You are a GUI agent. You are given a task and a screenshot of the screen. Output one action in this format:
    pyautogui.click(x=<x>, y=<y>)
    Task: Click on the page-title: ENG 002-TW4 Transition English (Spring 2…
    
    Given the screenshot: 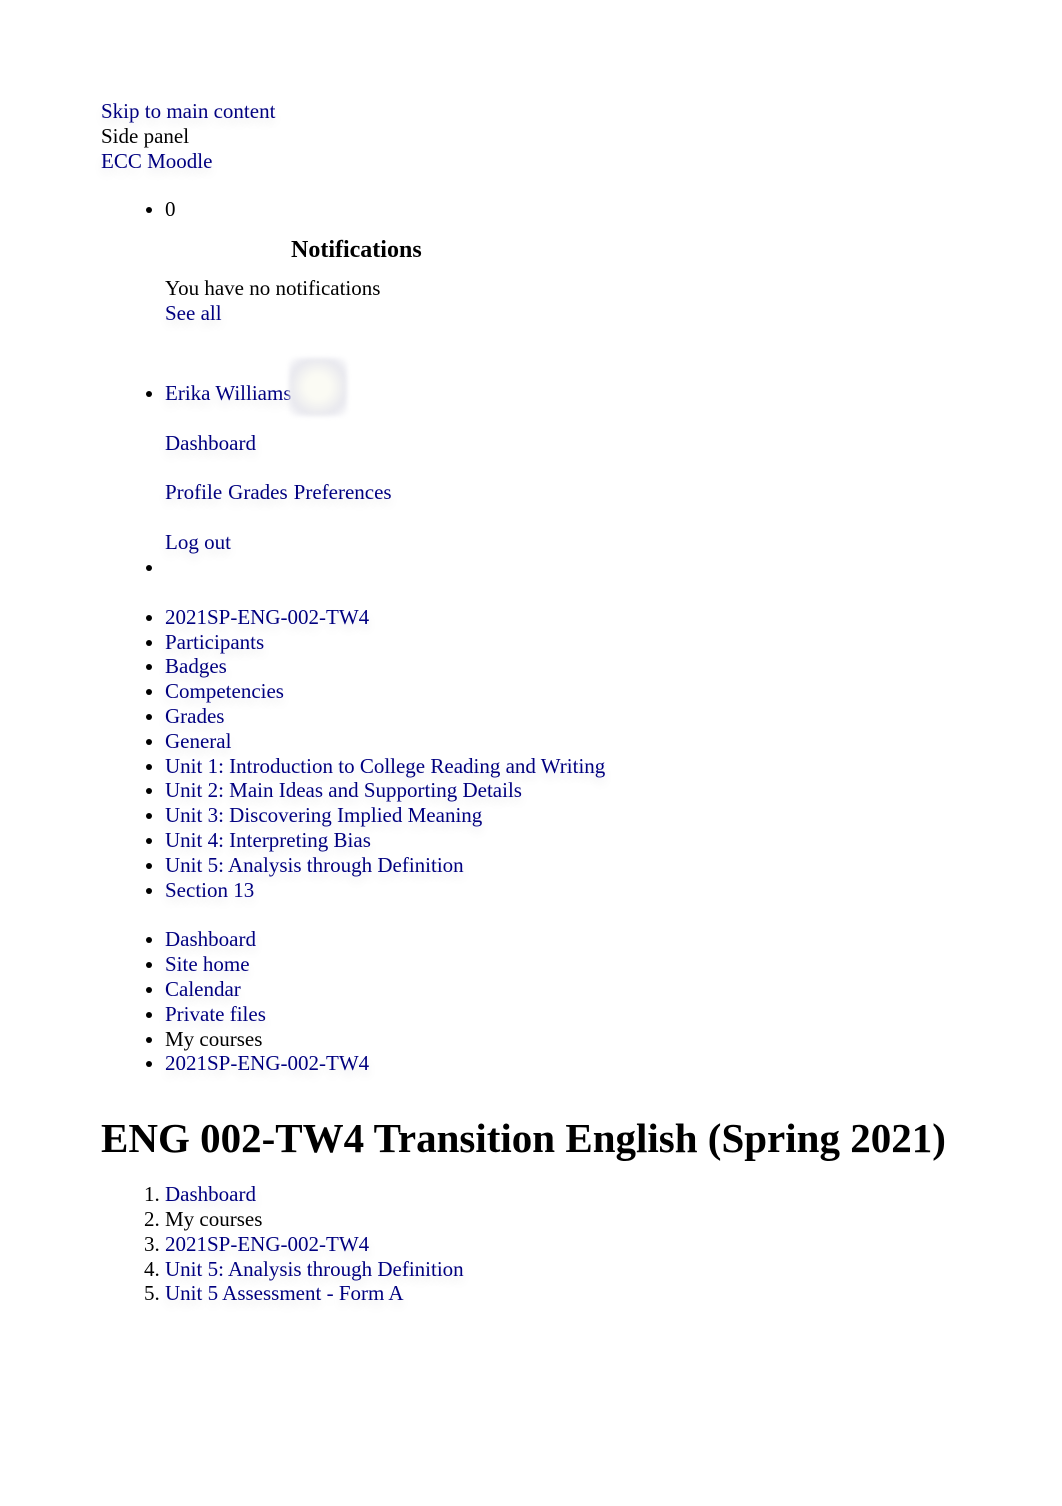 What is the action you would take?
    pyautogui.click(x=523, y=1138)
    